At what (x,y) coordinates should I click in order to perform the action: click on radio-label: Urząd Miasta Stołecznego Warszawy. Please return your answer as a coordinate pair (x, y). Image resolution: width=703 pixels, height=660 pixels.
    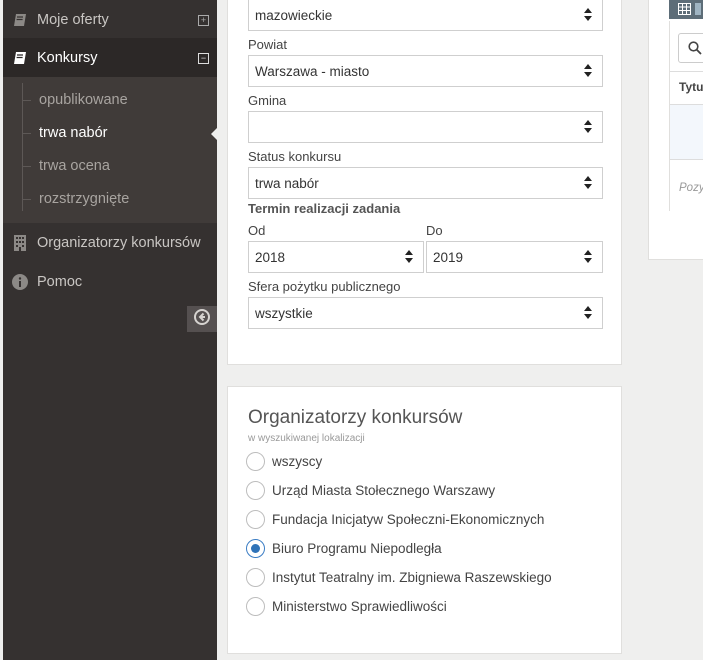
    Looking at the image, I should click on (384, 490).